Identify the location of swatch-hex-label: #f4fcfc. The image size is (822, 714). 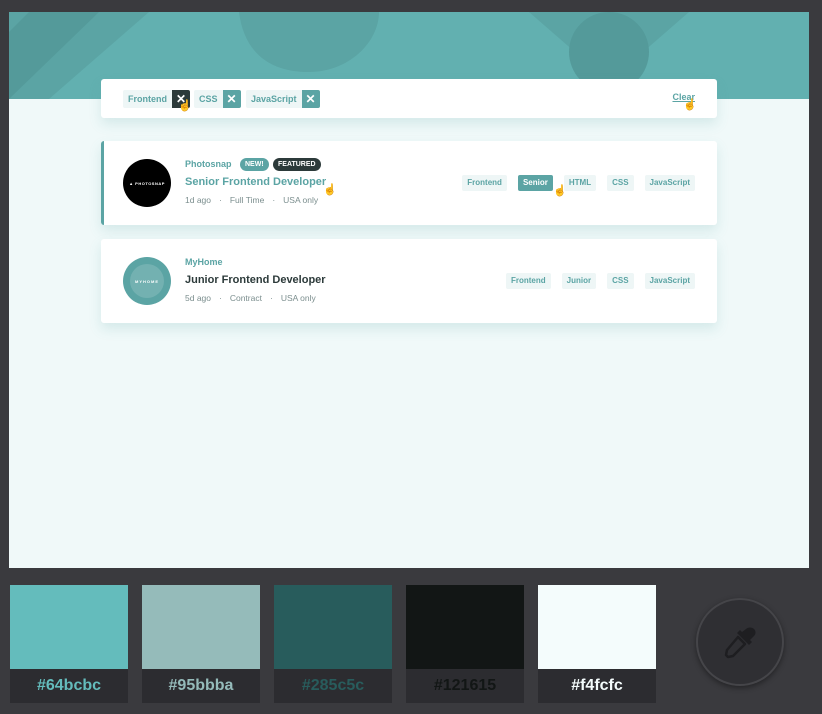
(597, 686).